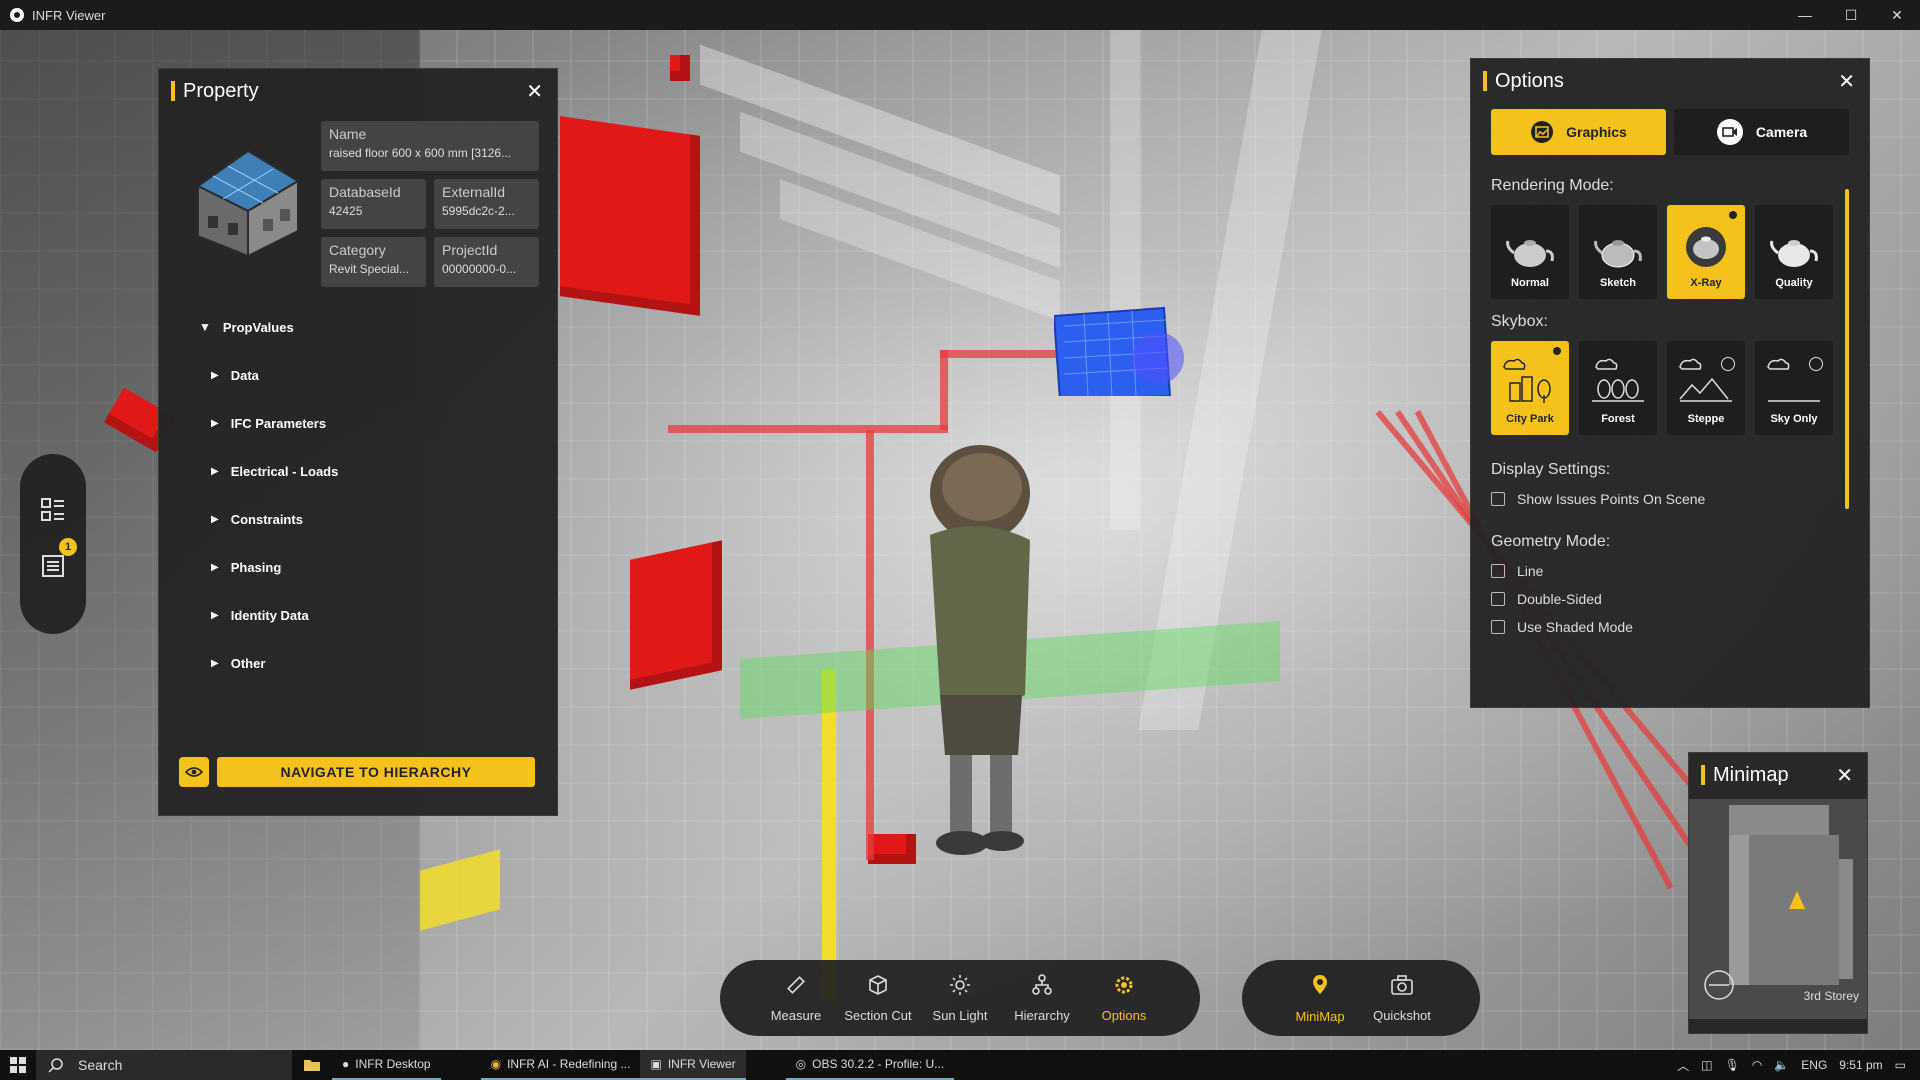  I want to click on visibility-button, so click(194, 772).